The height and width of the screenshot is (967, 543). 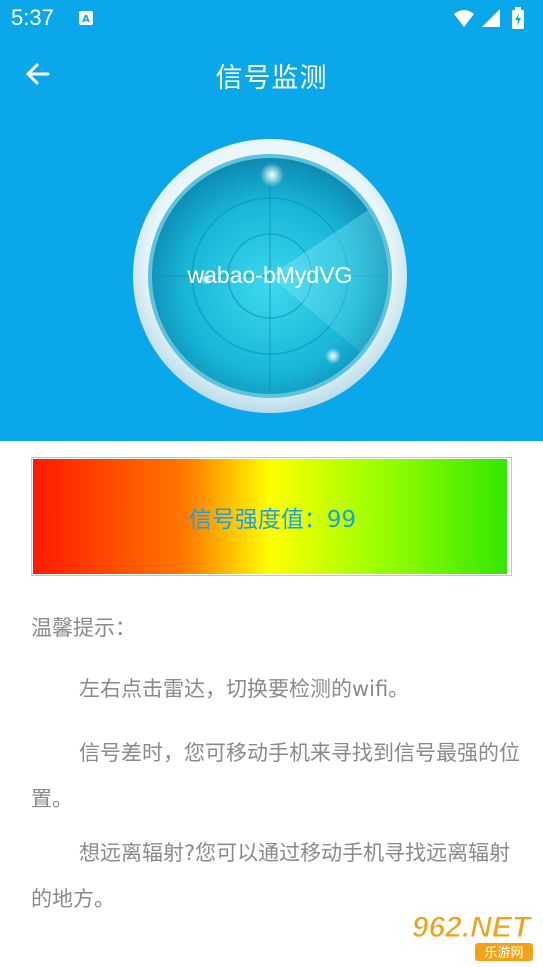 What do you see at coordinates (32, 17) in the screenshot?
I see `status-time: 5:37` at bounding box center [32, 17].